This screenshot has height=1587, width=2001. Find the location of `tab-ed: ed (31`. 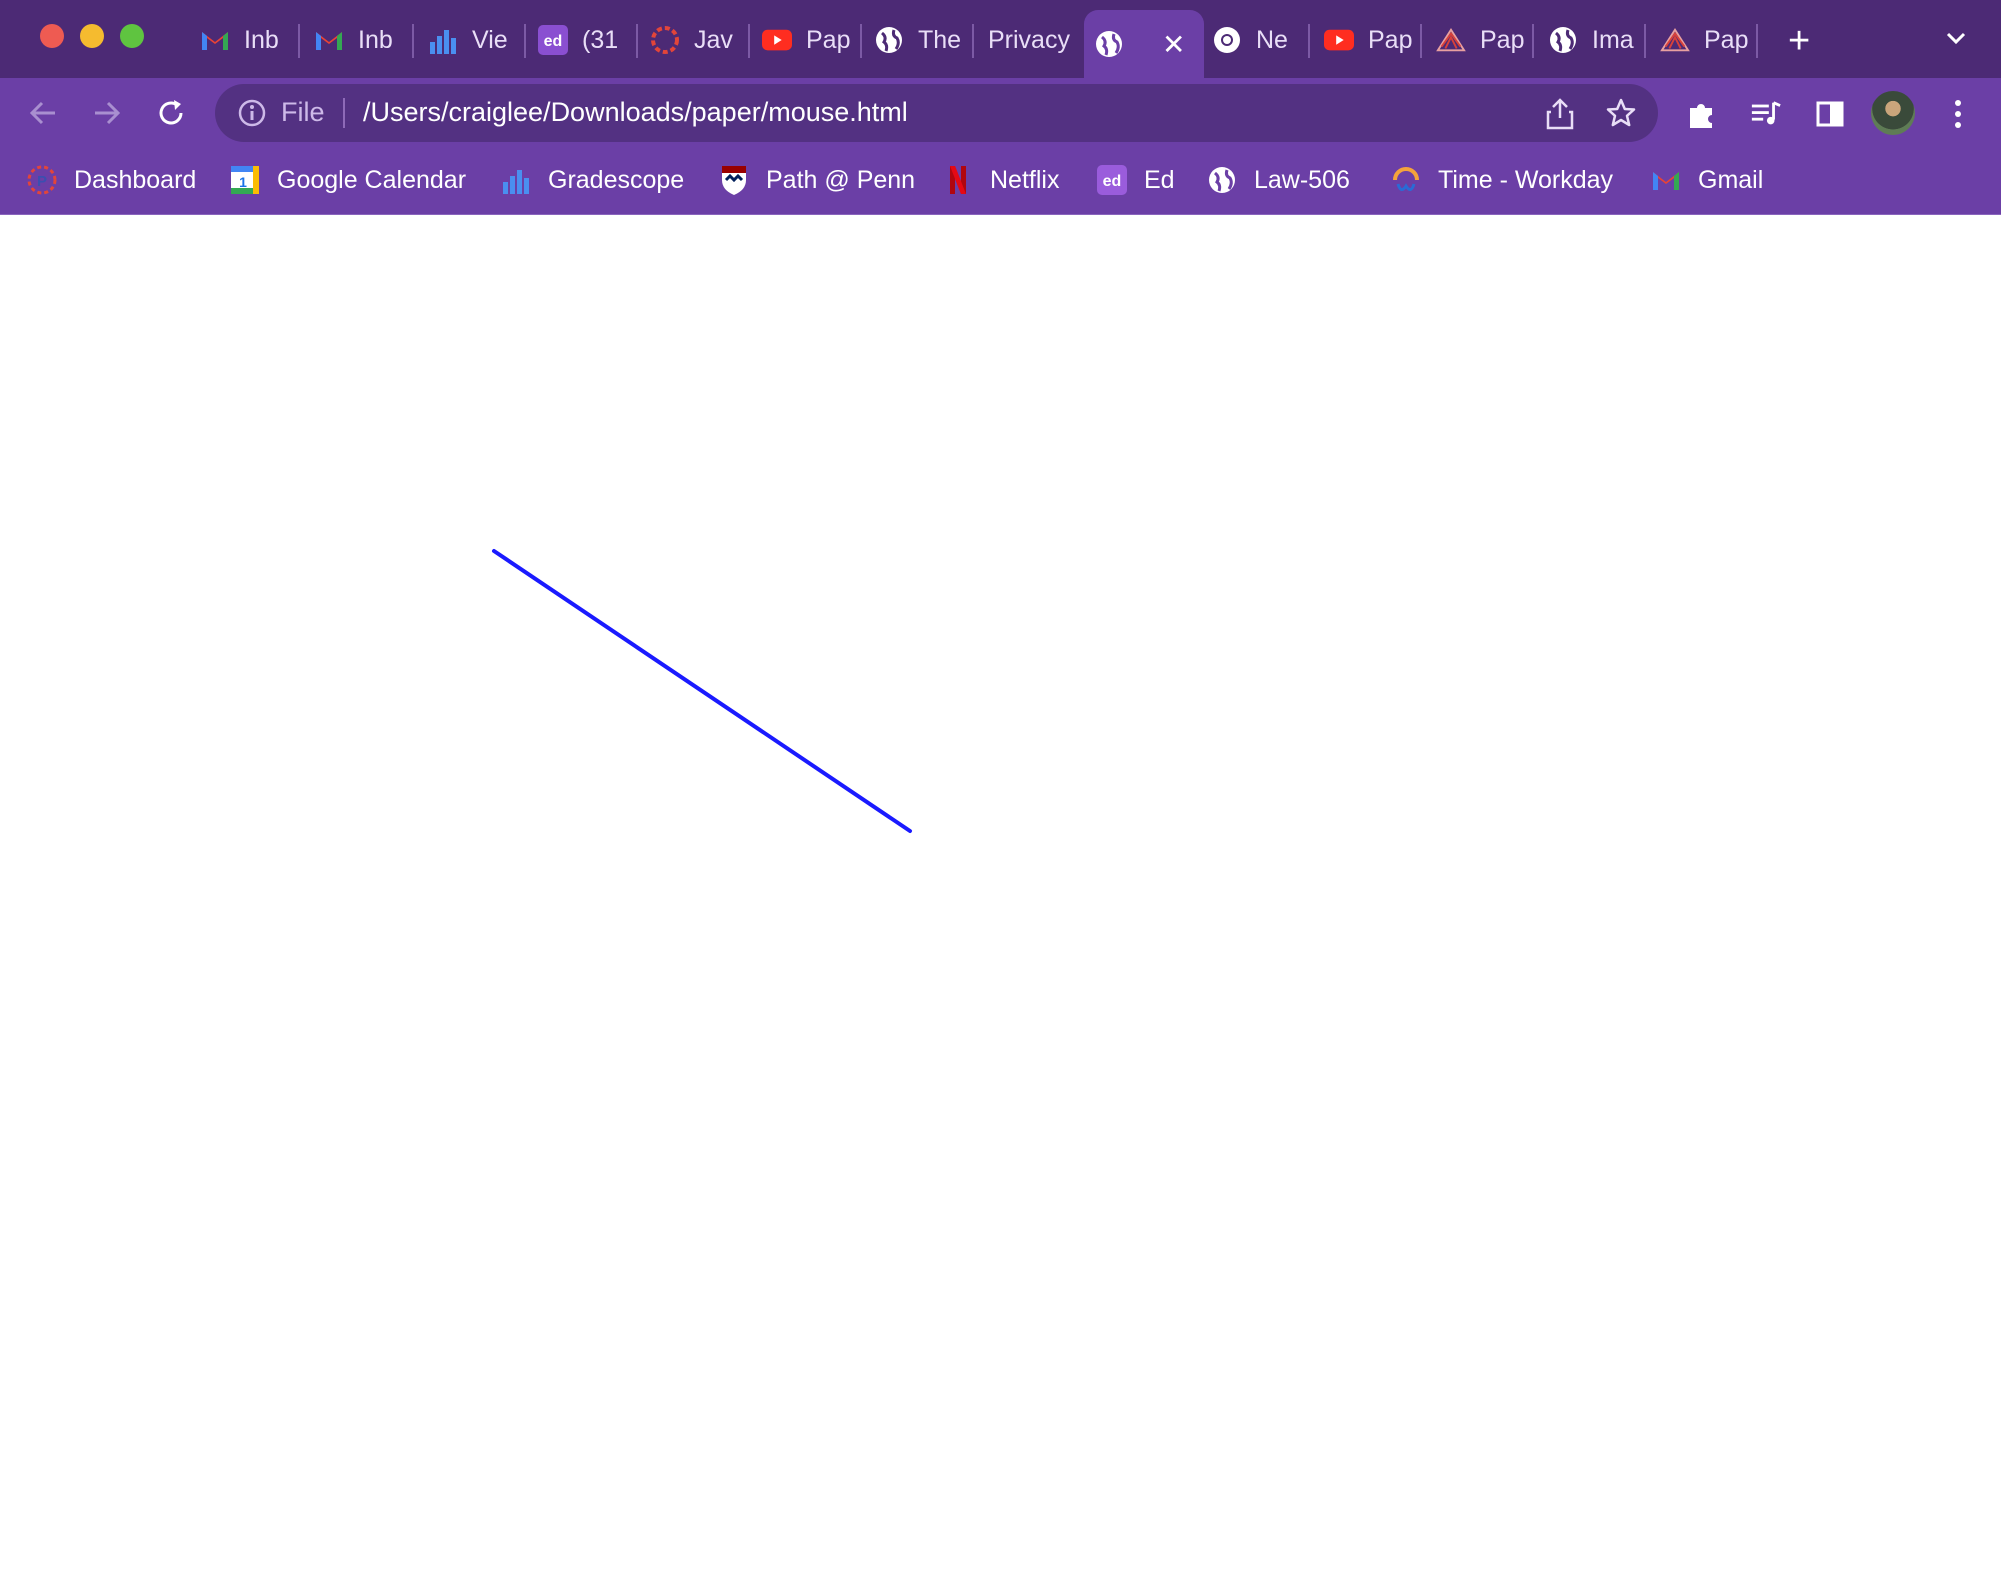

tab-ed: ed (31 is located at coordinates (585, 40).